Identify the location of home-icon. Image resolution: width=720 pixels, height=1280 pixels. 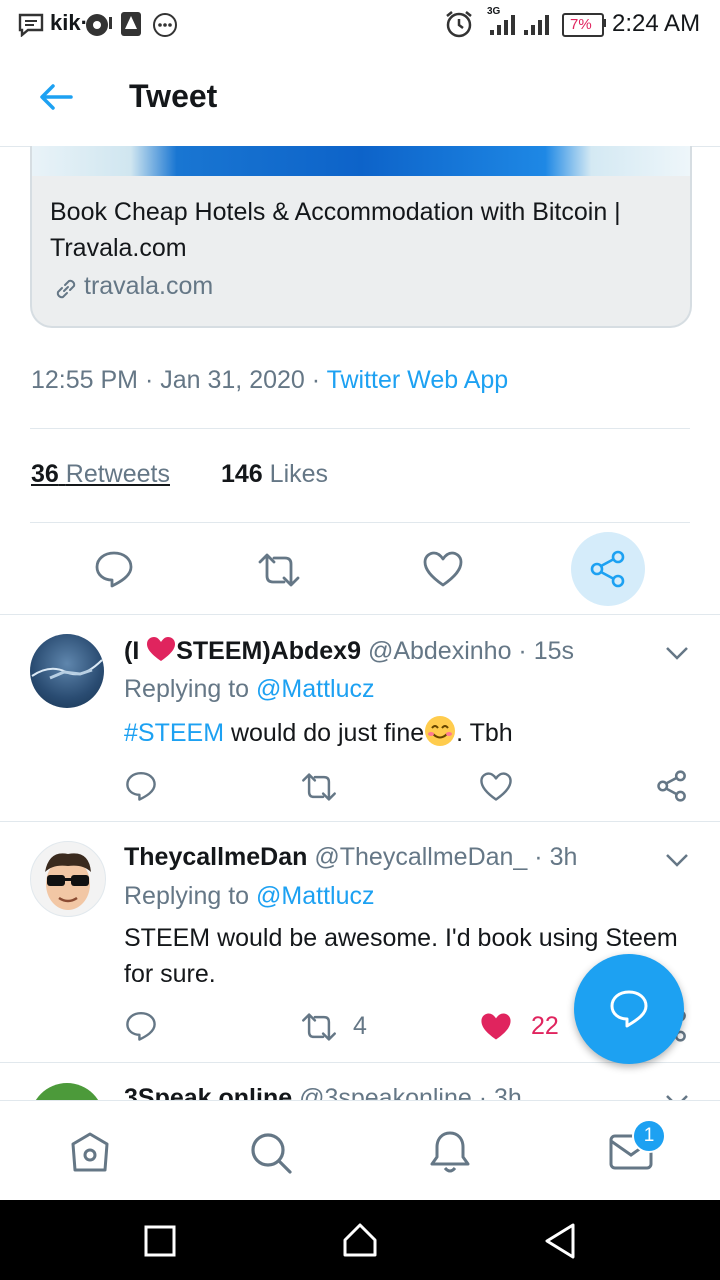
(90, 1152).